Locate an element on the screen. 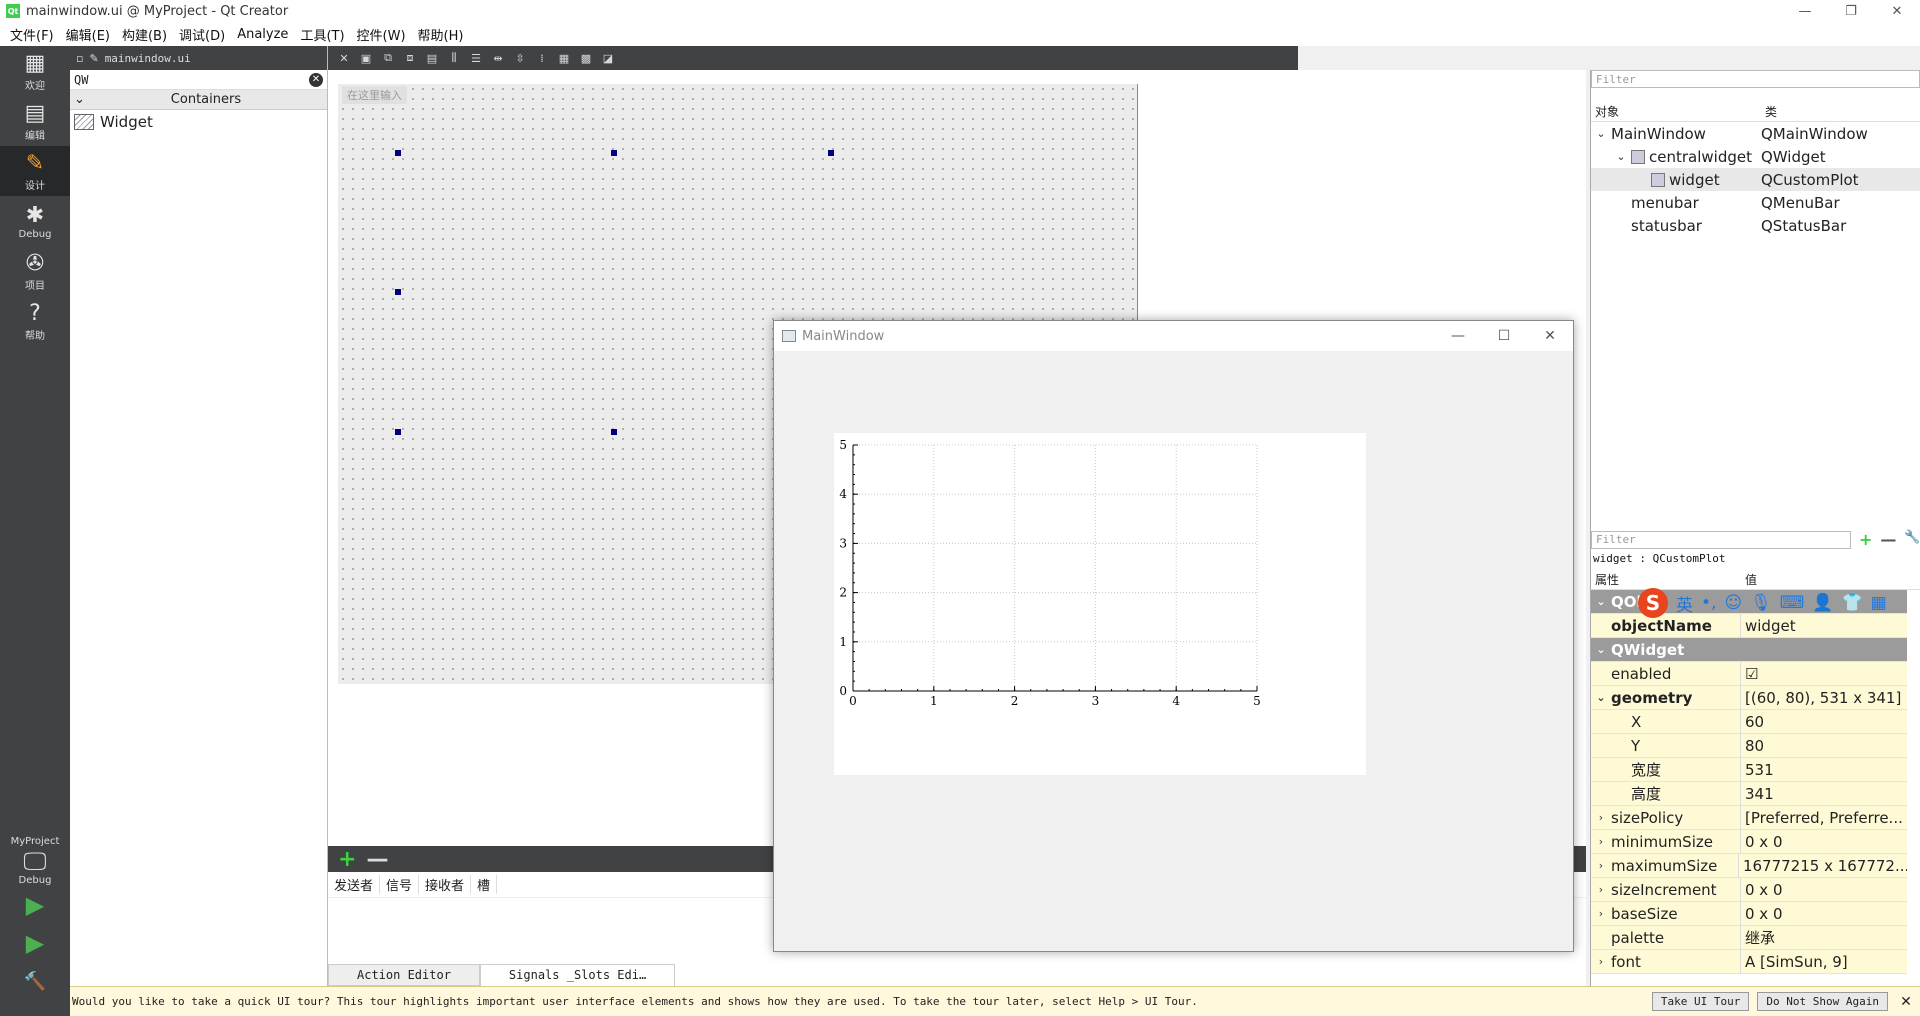 This screenshot has width=1920, height=1016. tab-action-editor: Action Editor is located at coordinates (404, 975).